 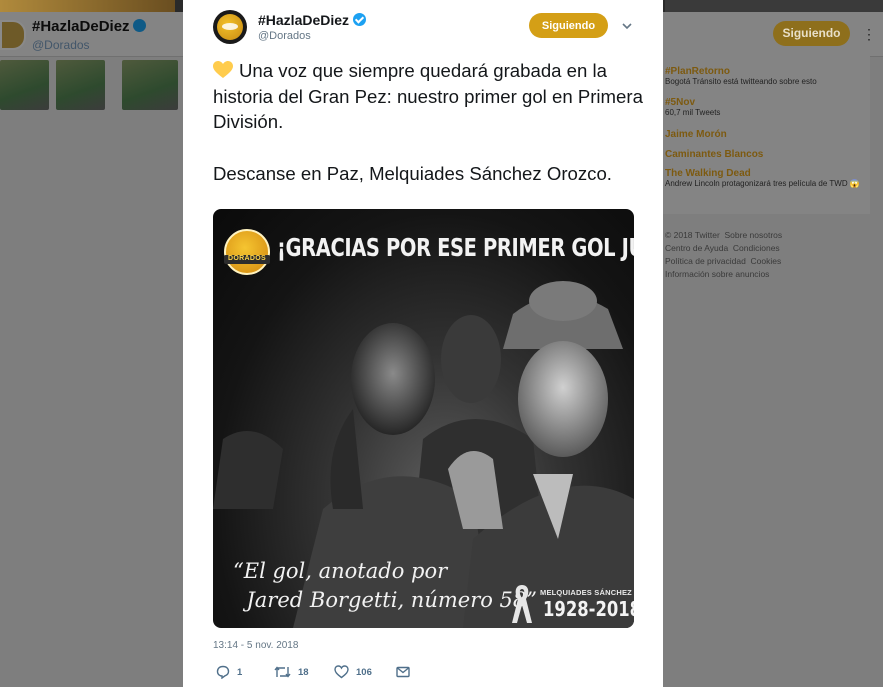 What do you see at coordinates (692, 107) in the screenshot?
I see `trend-item: #5Nov 60,7 mil Tweets` at bounding box center [692, 107].